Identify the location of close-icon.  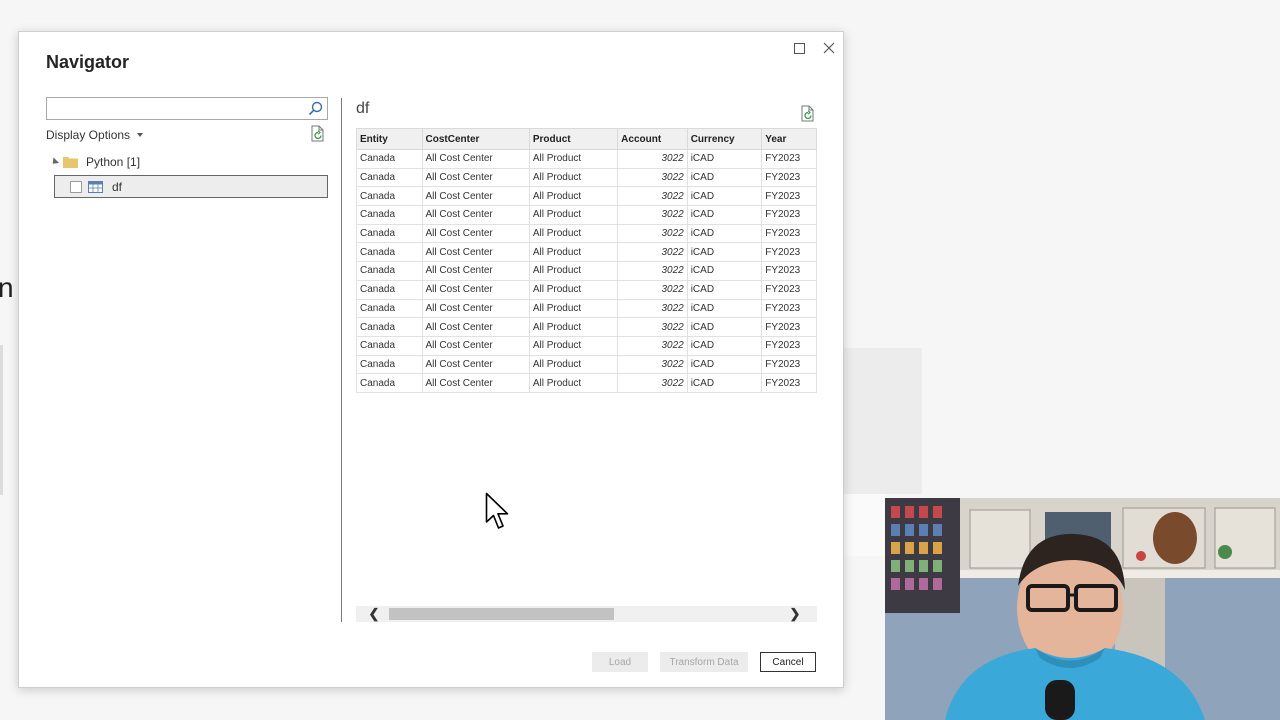
(829, 48).